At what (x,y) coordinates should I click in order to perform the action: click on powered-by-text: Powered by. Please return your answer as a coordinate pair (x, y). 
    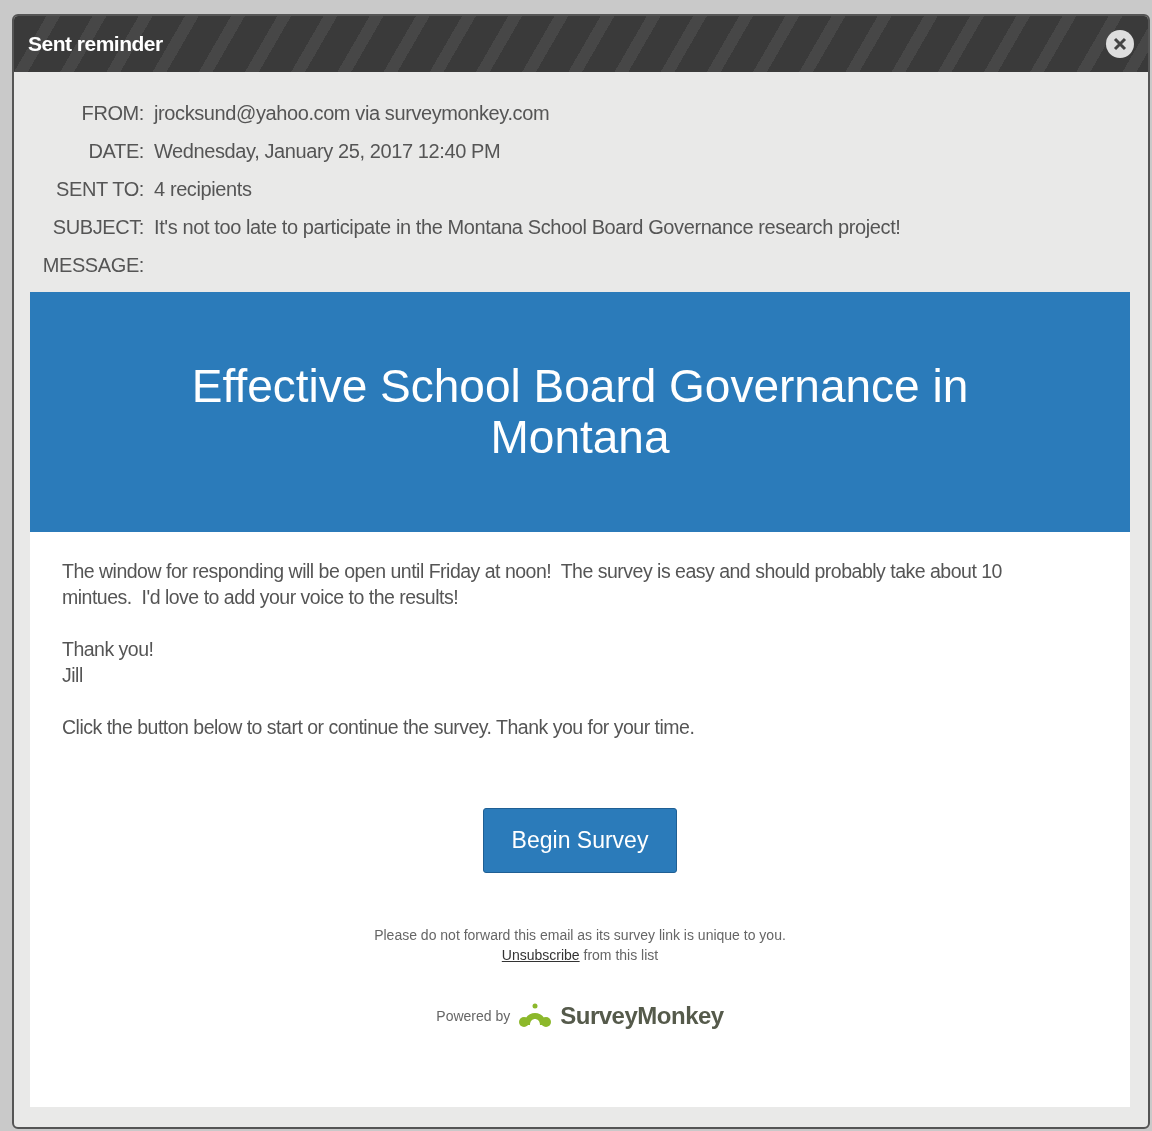
    Looking at the image, I should click on (473, 1016).